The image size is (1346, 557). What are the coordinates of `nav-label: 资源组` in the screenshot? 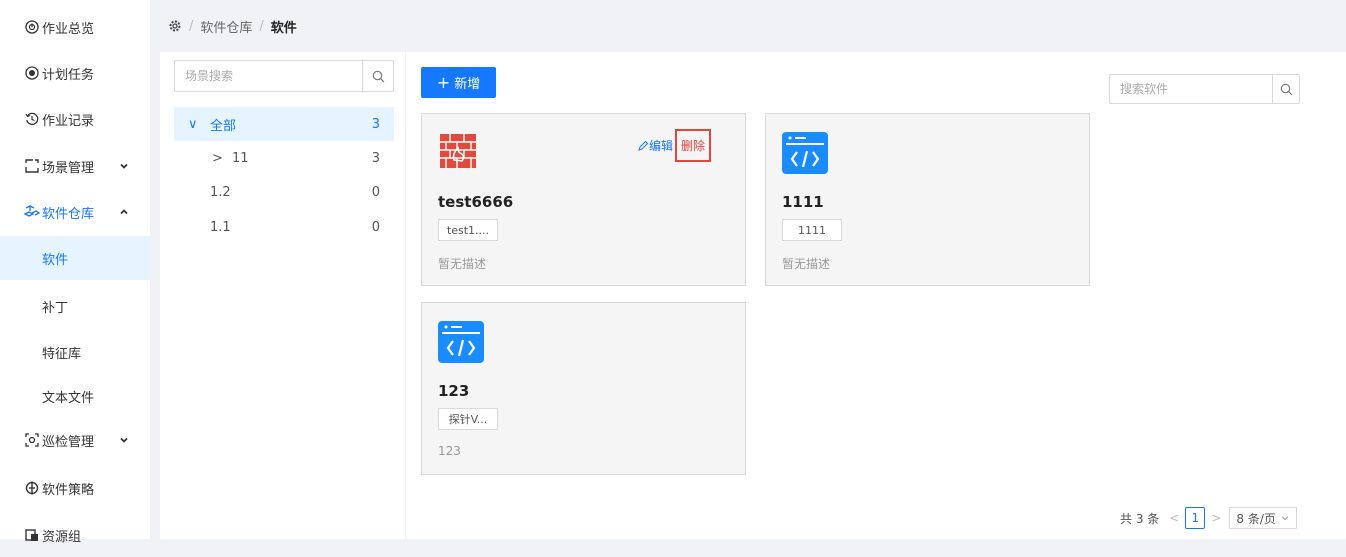 It's located at (62, 537).